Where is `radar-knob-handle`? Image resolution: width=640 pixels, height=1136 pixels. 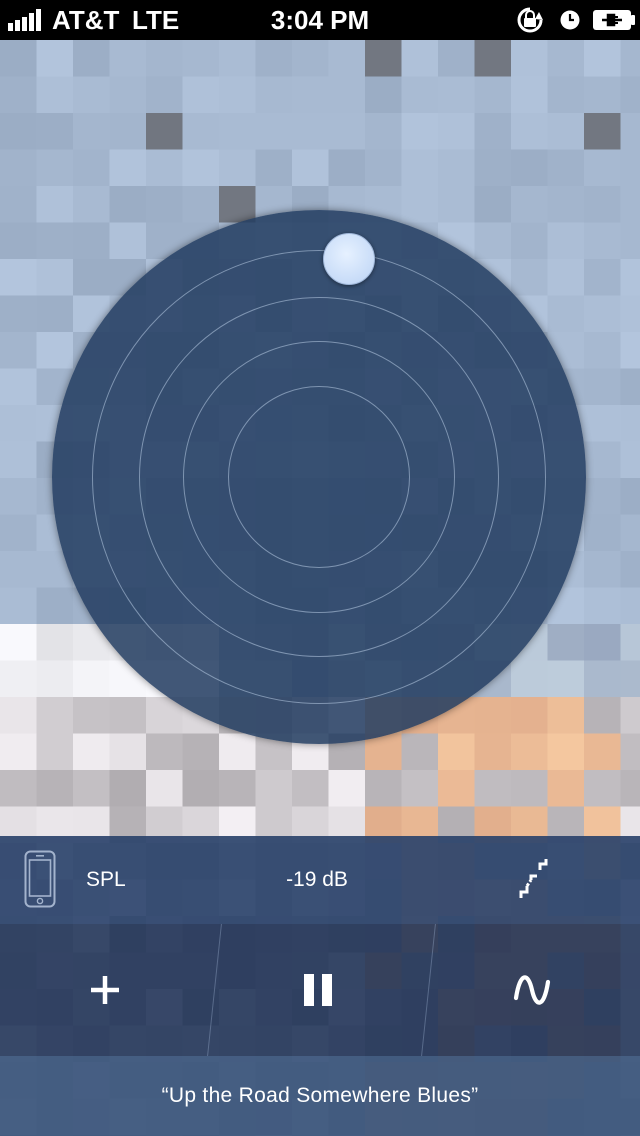 radar-knob-handle is located at coordinates (349, 259).